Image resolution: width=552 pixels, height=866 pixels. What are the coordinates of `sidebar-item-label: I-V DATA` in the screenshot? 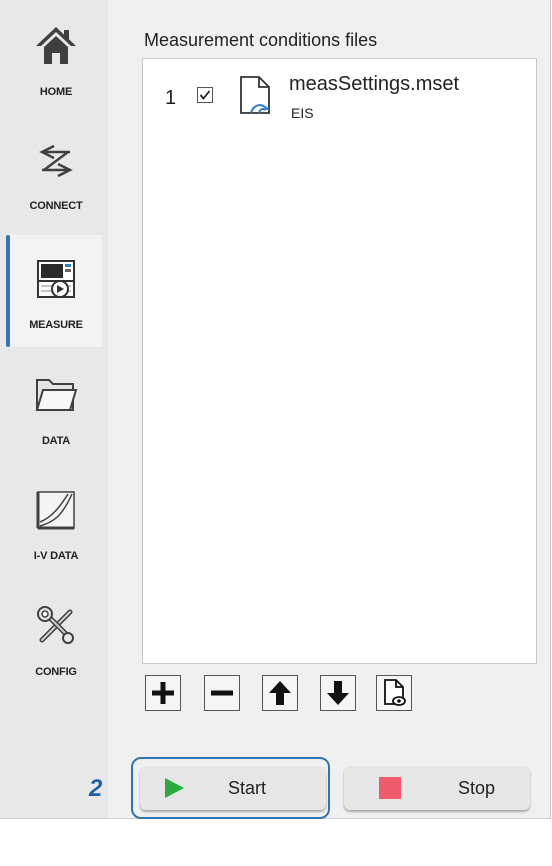 It's located at (56, 556).